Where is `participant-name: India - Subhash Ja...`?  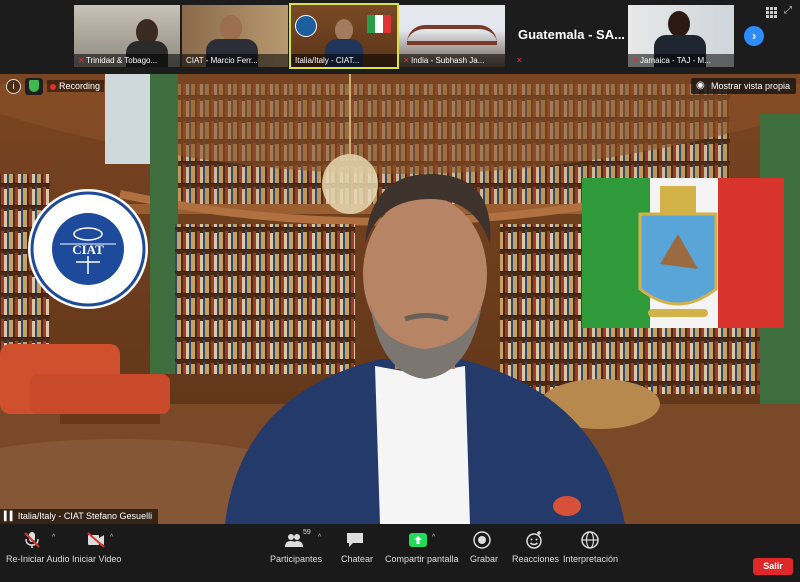
participant-name: India - Subhash Ja... is located at coordinates (448, 60).